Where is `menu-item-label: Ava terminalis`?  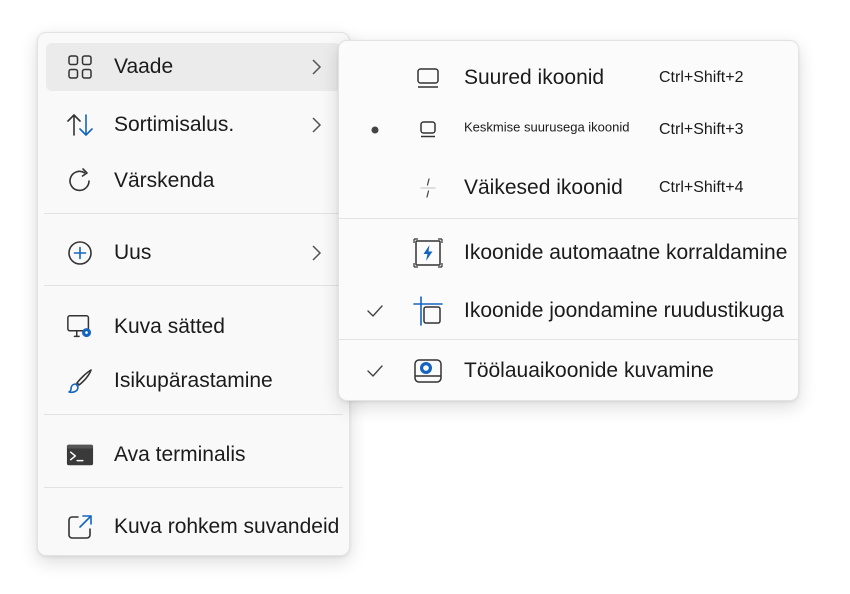
menu-item-label: Ava terminalis is located at coordinates (180, 454).